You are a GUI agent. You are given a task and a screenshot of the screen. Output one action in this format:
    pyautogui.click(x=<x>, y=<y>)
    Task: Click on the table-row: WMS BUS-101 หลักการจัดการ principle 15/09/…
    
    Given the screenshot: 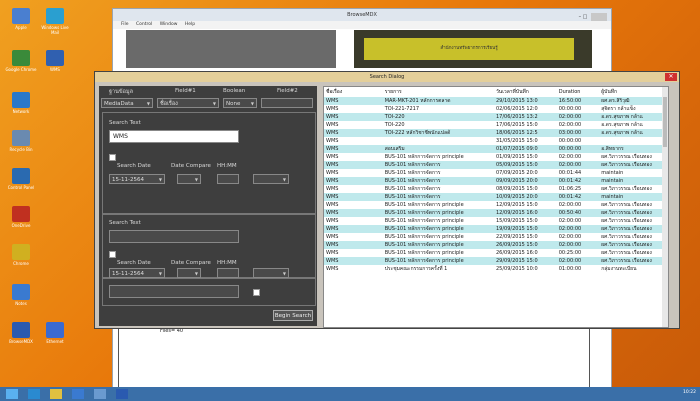 What is the action you would take?
    pyautogui.click(x=494, y=221)
    